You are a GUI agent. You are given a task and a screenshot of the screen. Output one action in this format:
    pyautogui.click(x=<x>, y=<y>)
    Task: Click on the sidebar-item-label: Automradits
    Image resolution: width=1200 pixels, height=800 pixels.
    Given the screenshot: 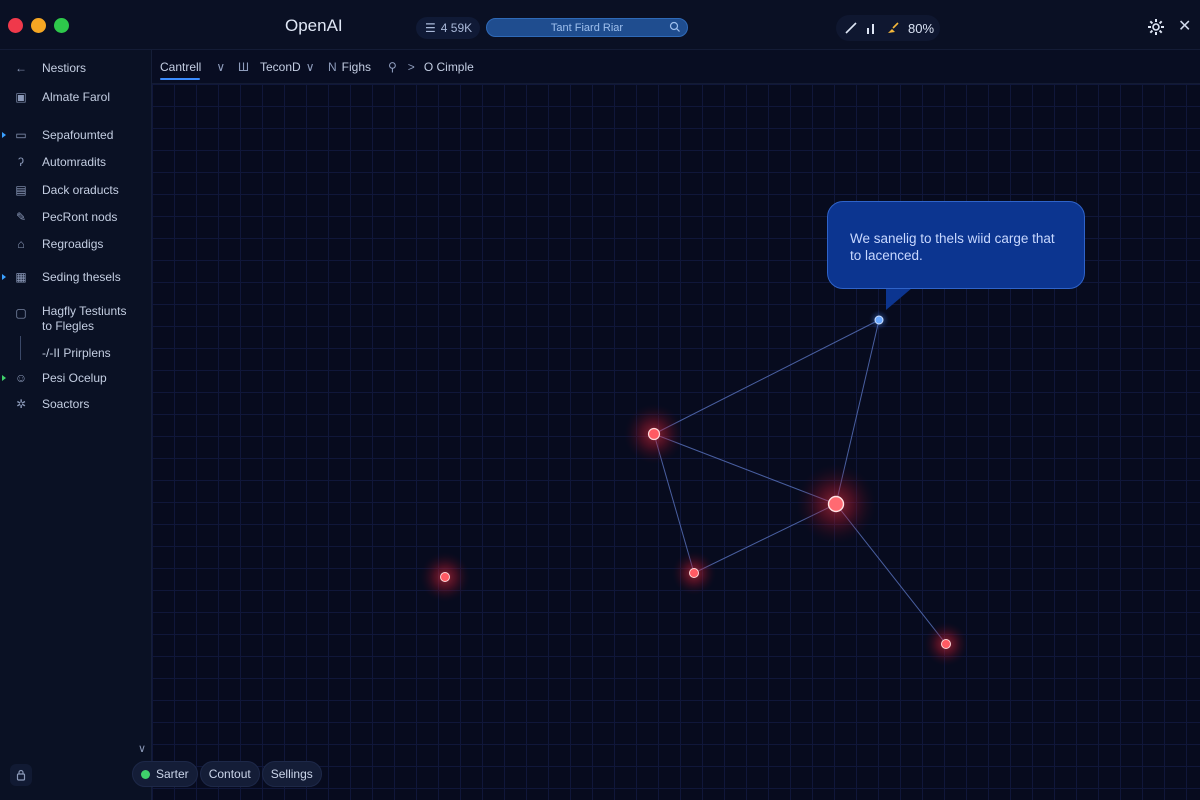 What is the action you would take?
    pyautogui.click(x=74, y=161)
    